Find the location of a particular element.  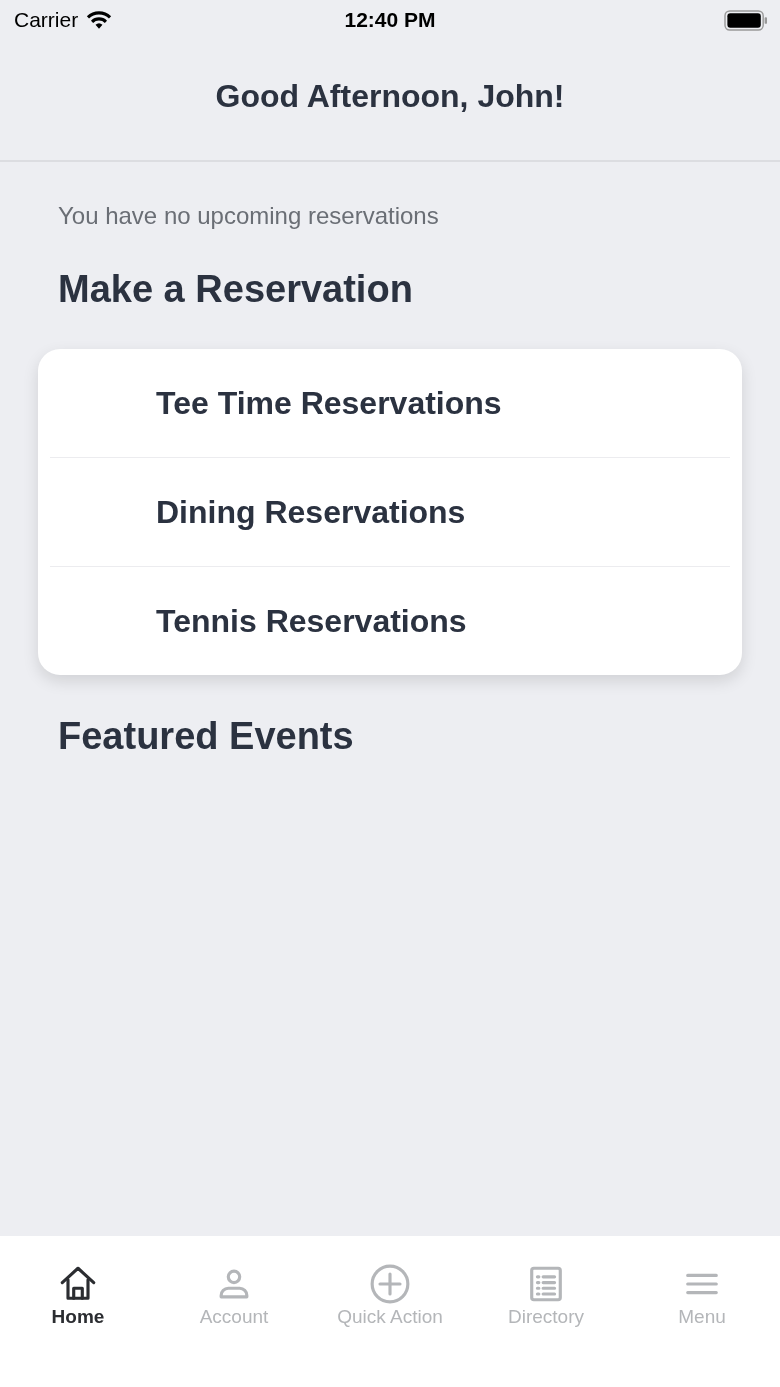

reservation-item: Tennis Reservations is located at coordinates (390, 621).